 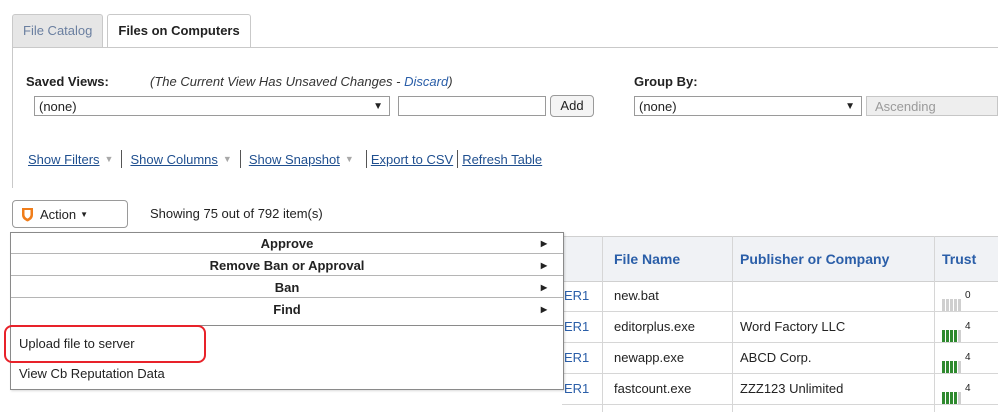 What do you see at coordinates (426, 81) in the screenshot?
I see `discard-link: Discard` at bounding box center [426, 81].